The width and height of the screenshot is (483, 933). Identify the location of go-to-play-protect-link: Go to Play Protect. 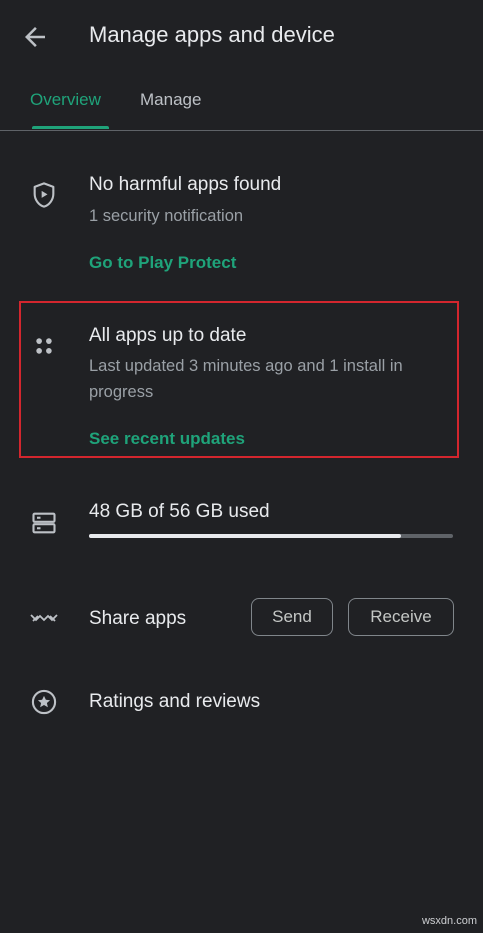
(162, 263).